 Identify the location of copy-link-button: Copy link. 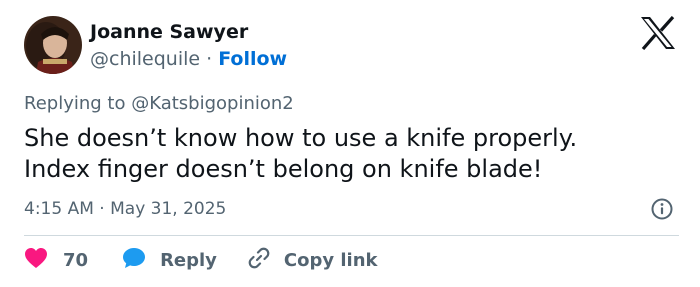
(312, 260).